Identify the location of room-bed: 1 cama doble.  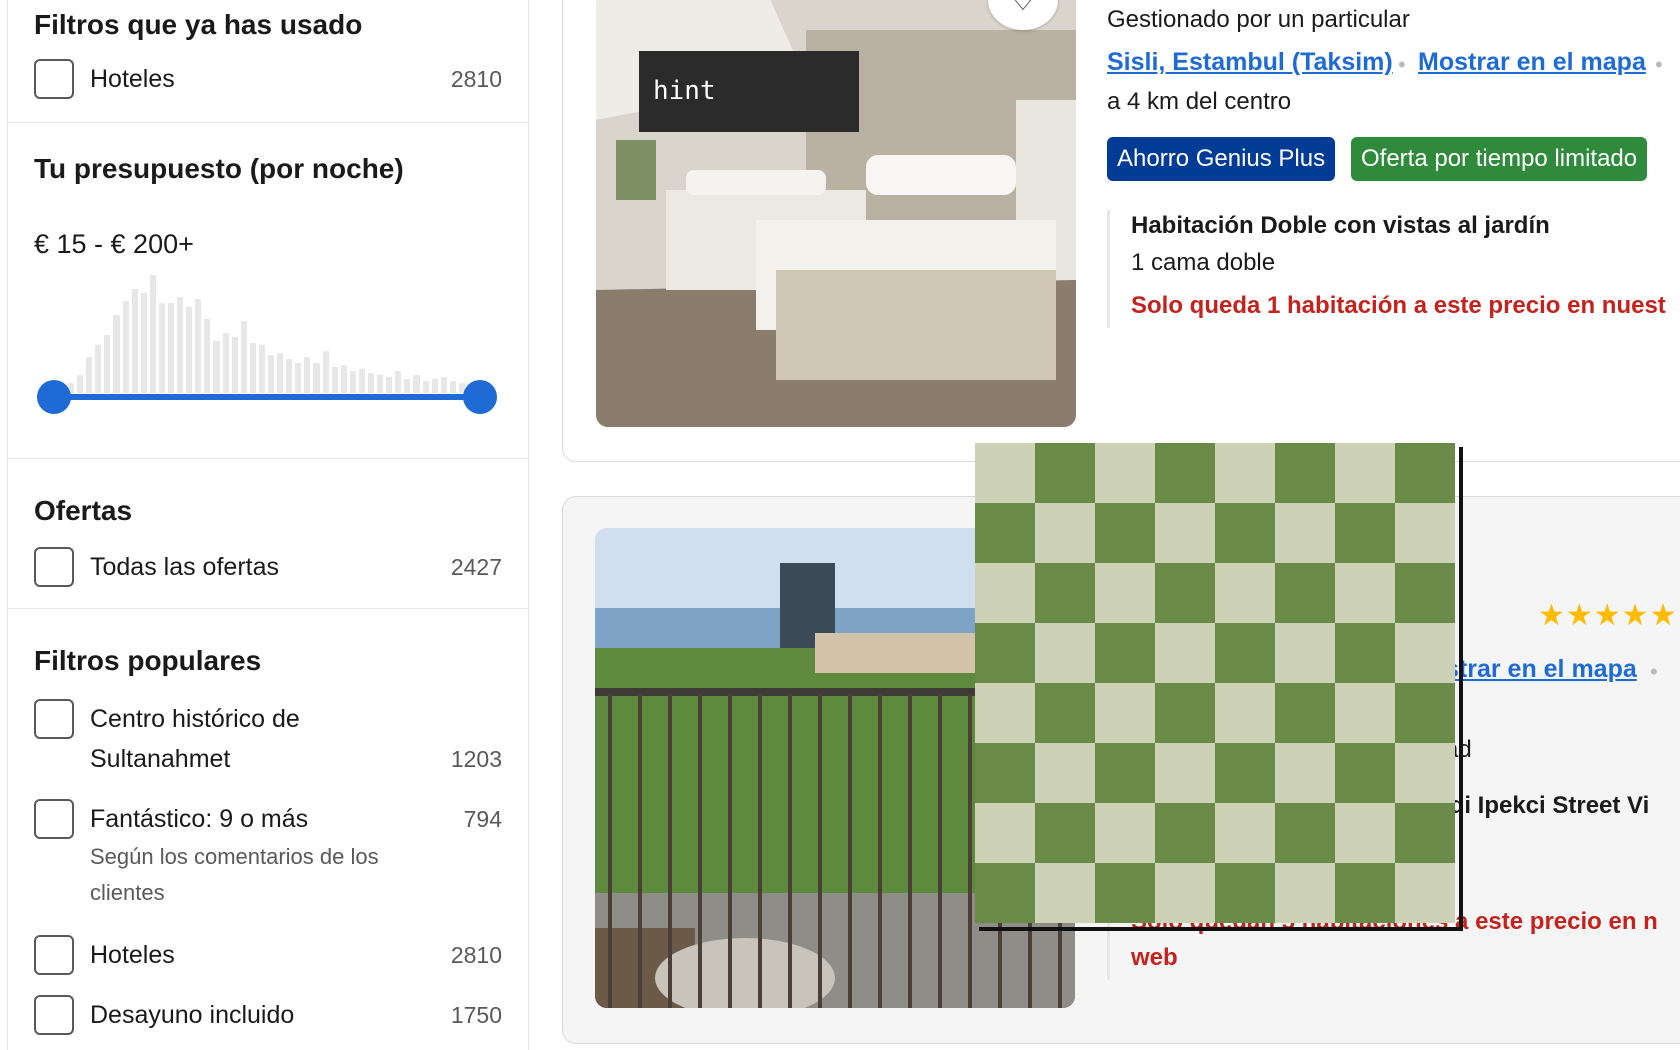
(1203, 262).